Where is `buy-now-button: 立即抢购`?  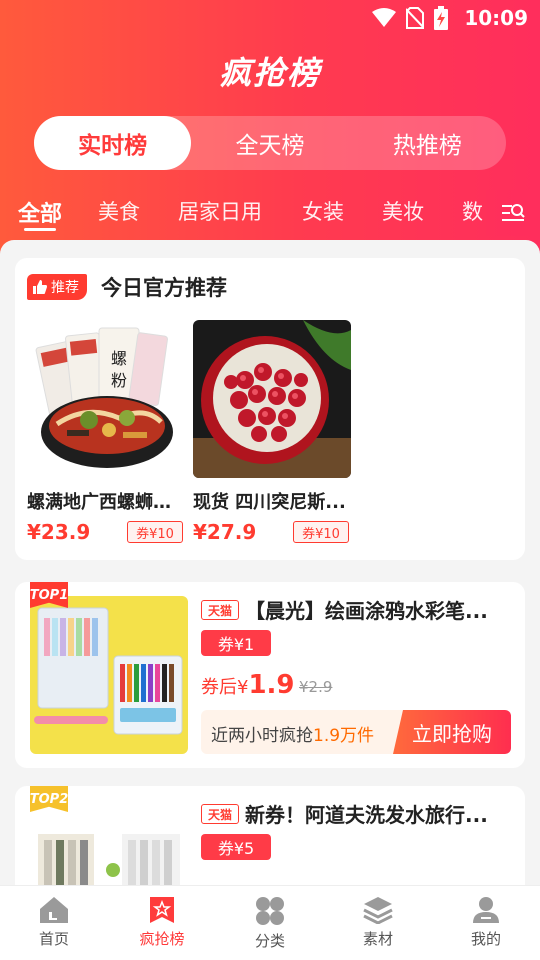
buy-now-button: 立即抢购 is located at coordinates (452, 732).